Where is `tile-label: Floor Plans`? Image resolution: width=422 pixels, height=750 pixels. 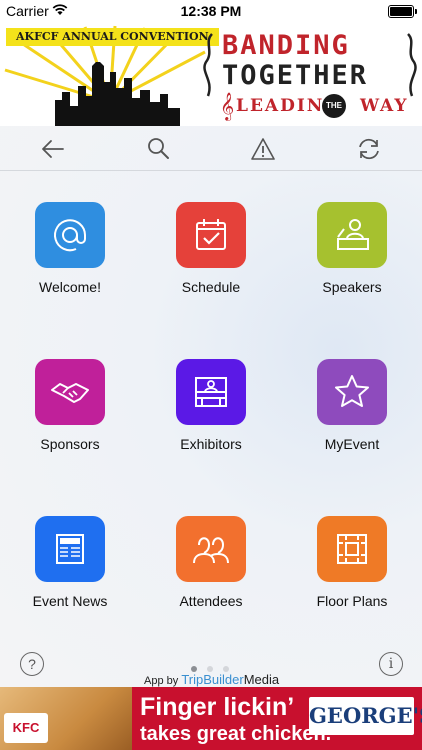
tile-label: Floor Plans is located at coordinates (352, 601).